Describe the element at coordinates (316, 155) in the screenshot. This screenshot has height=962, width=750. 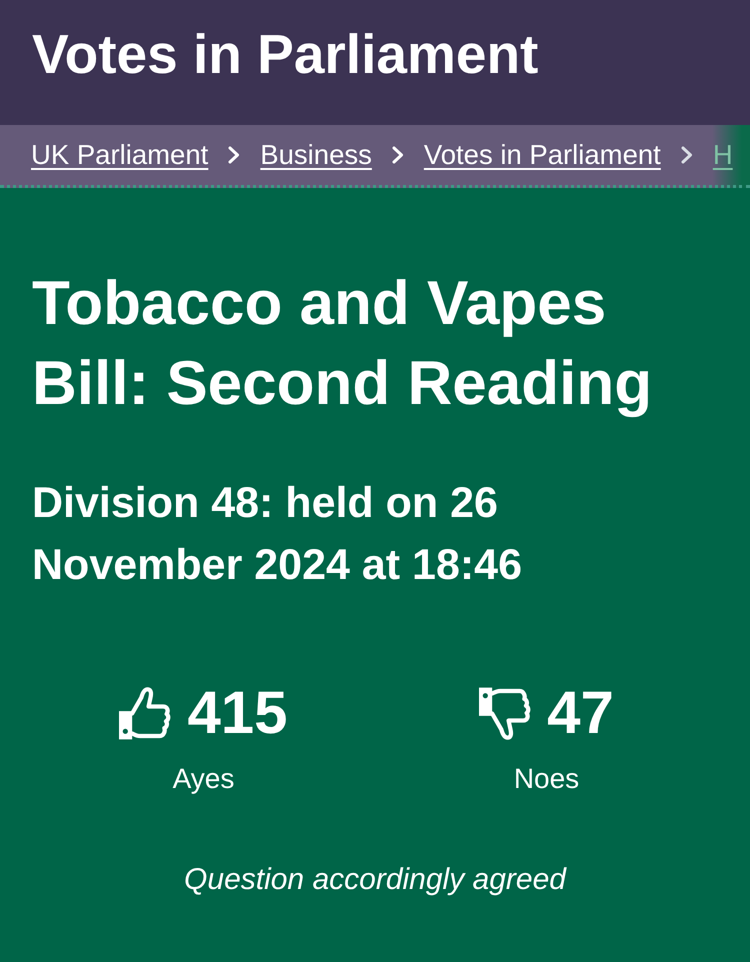
I see `breadcrumb-link: Business` at that location.